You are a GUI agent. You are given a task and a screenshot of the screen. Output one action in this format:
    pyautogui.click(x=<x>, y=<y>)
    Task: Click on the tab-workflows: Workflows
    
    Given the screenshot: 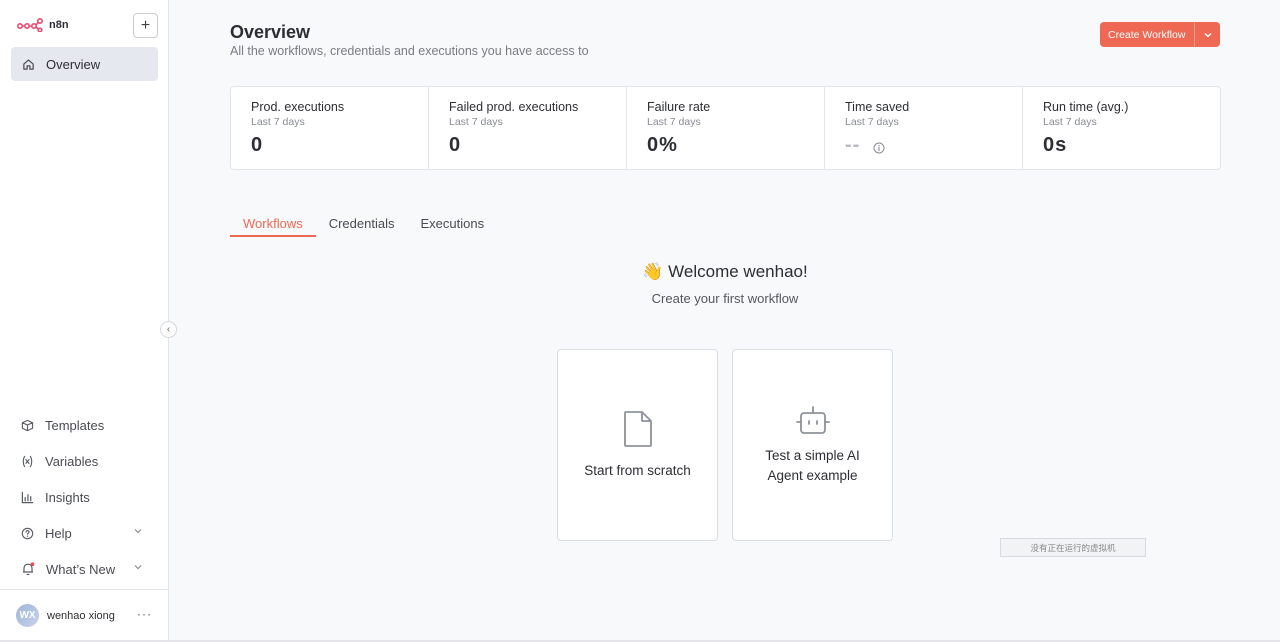 What is the action you would take?
    pyautogui.click(x=273, y=223)
    